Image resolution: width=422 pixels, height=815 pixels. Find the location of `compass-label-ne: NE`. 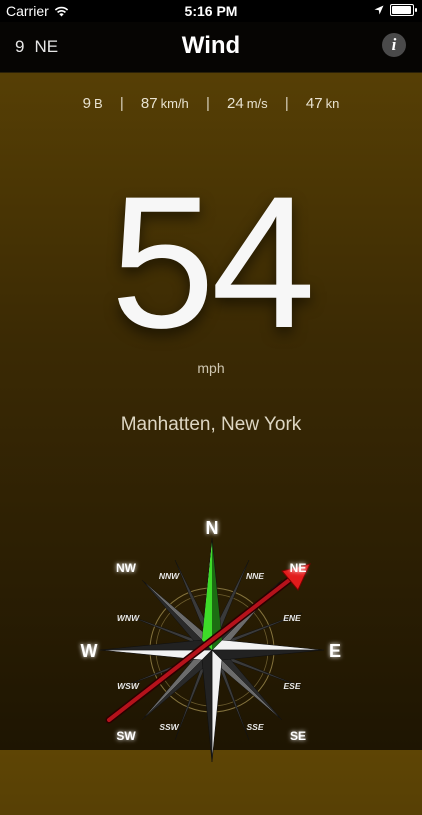

compass-label-ne: NE is located at coordinates (298, 568).